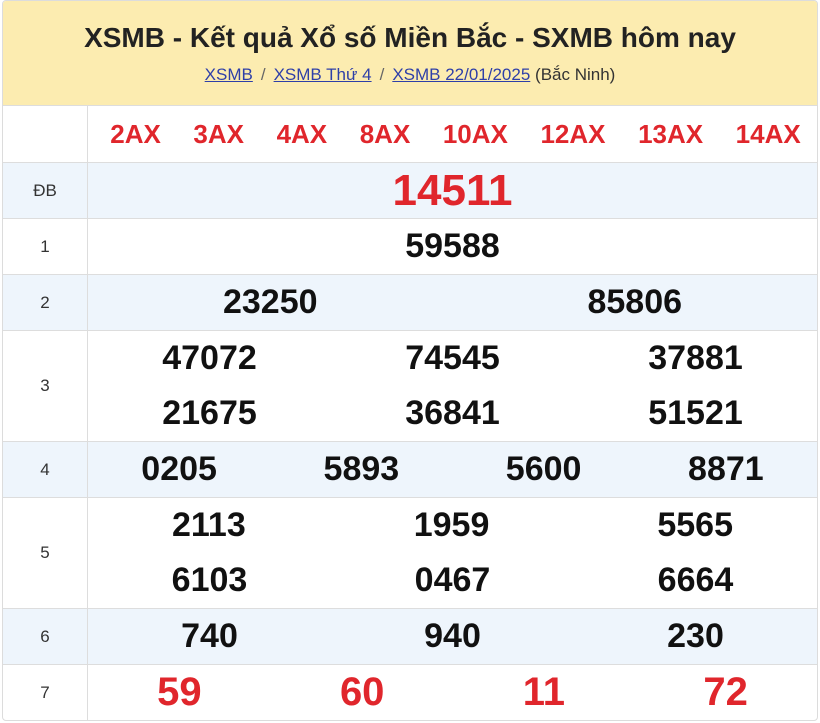  I want to click on prize-label: 1, so click(45, 246).